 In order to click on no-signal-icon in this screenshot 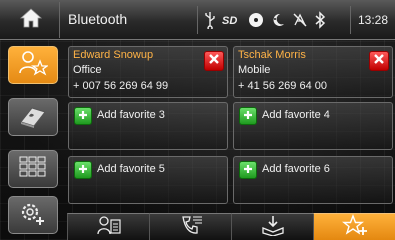, I will do `click(300, 20)`.